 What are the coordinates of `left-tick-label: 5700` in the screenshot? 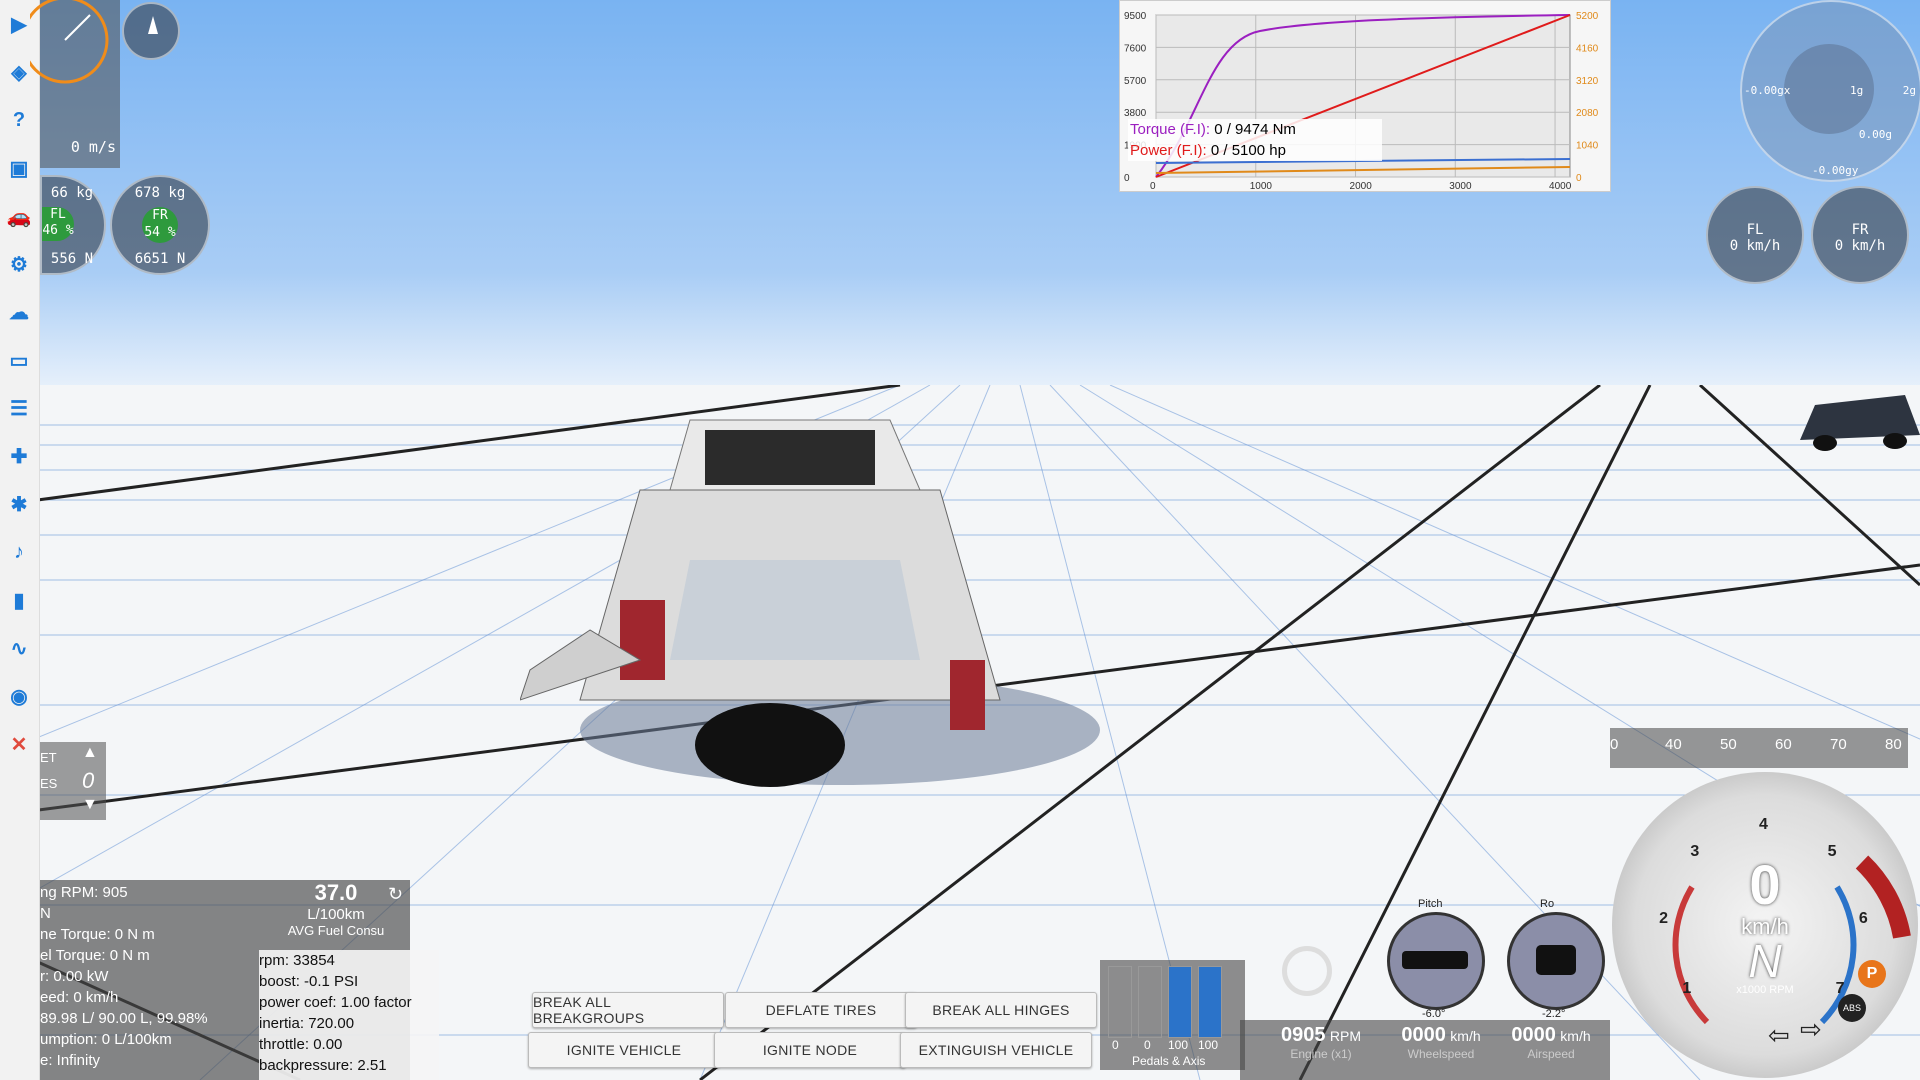 It's located at (1135, 81).